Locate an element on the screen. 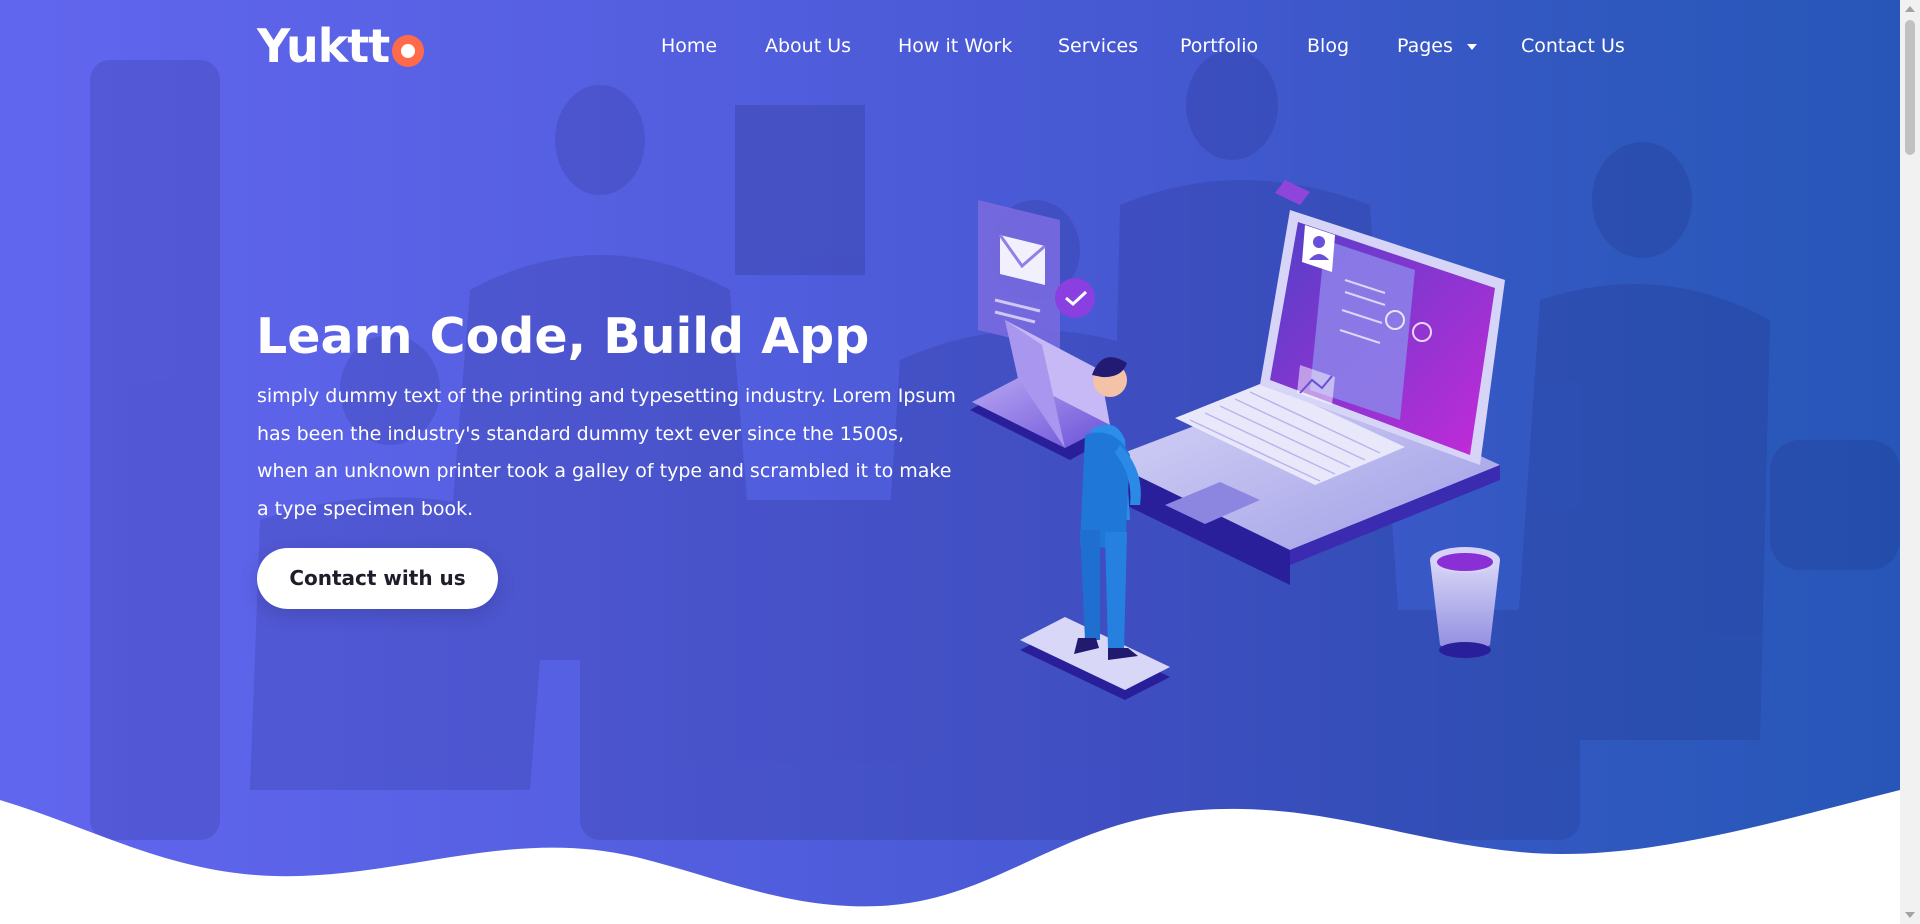  nav-item-about-us: About Us is located at coordinates (808, 46).